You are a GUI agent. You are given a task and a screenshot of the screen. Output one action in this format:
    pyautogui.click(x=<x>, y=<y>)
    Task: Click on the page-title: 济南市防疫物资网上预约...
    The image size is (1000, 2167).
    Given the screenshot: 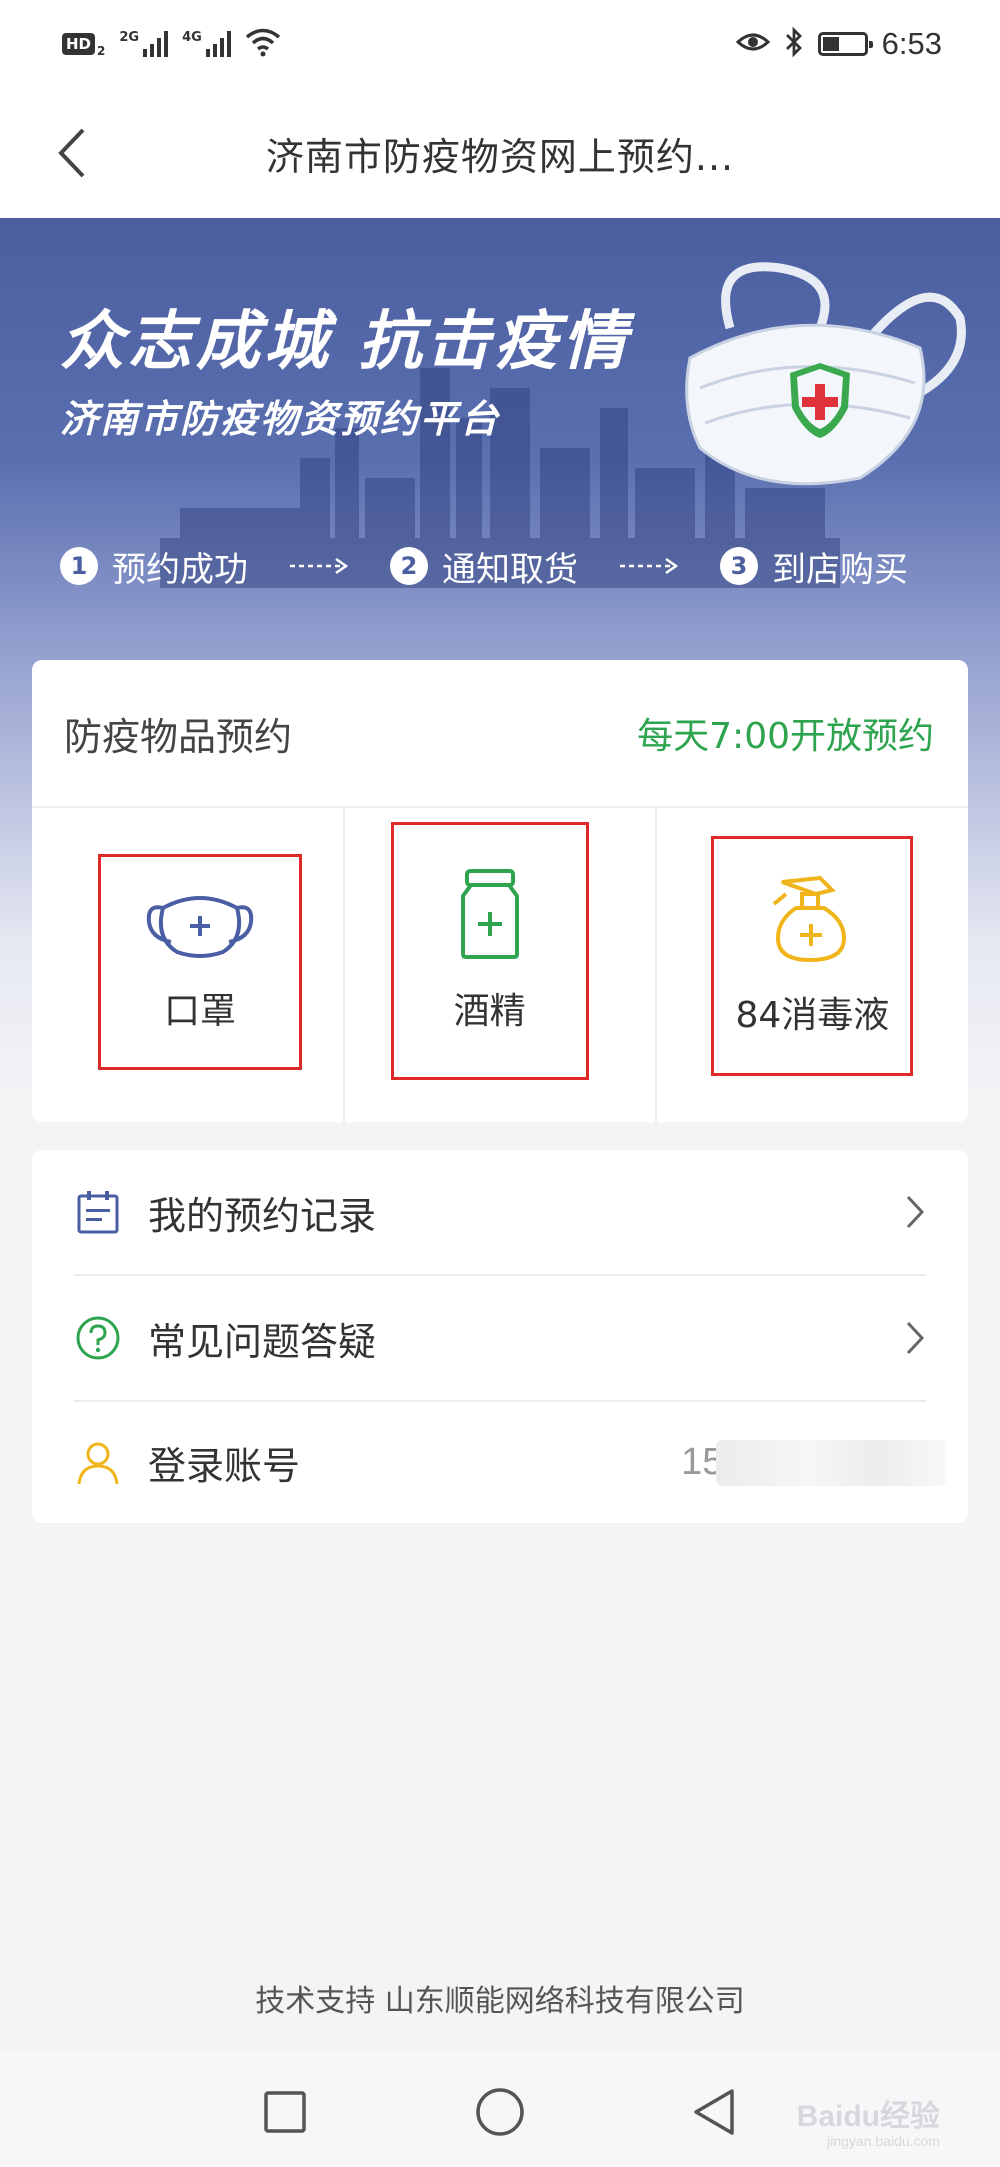 What is the action you would take?
    pyautogui.click(x=500, y=156)
    